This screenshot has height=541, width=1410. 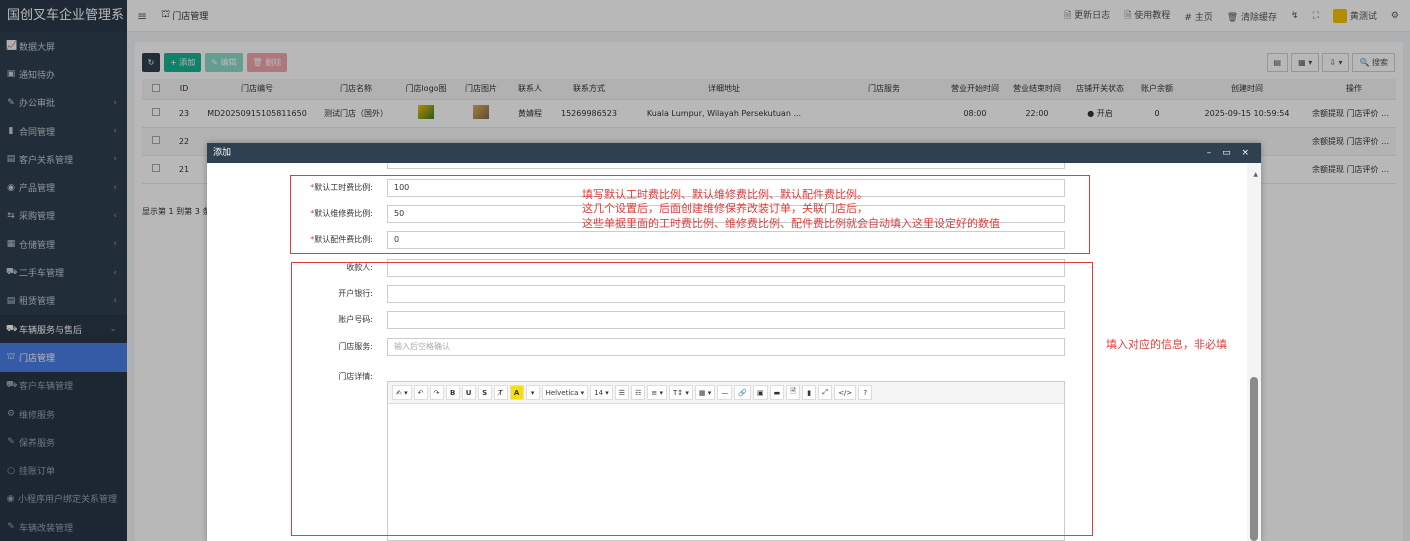 I want to click on scroll-thumb, so click(x=1254, y=459).